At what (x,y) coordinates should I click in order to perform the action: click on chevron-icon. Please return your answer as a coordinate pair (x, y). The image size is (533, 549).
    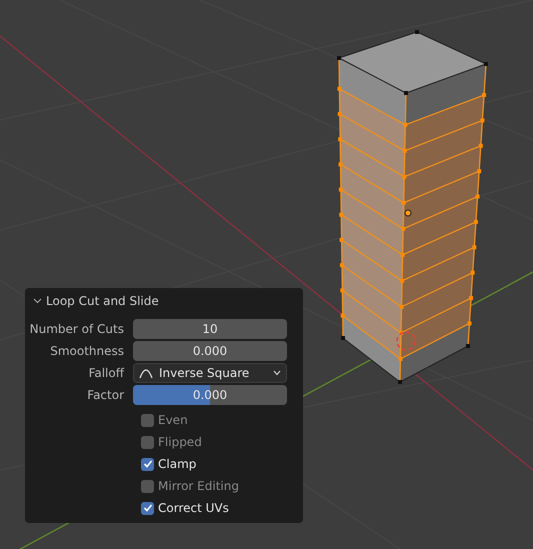
    Looking at the image, I should click on (37, 300).